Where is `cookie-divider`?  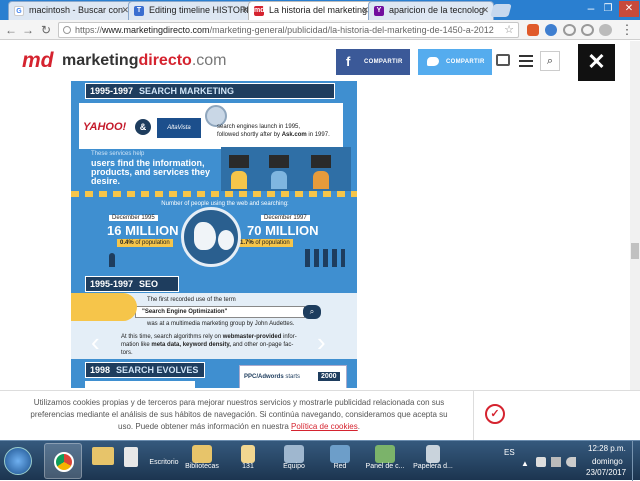 cookie-divider is located at coordinates (473, 416).